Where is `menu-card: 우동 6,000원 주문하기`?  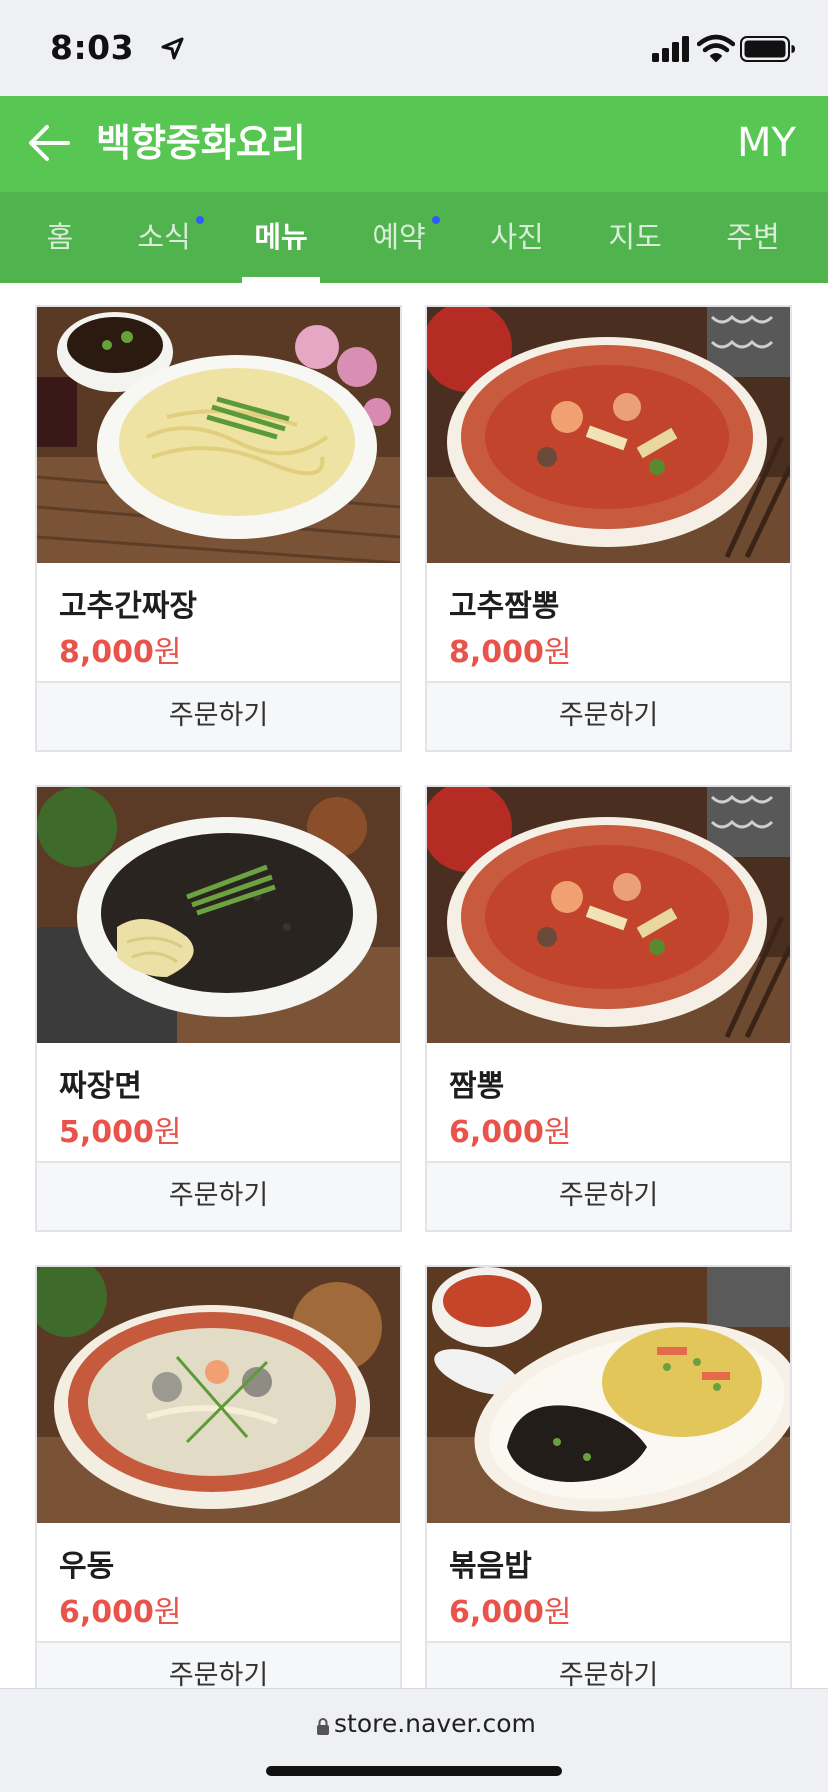 menu-card: 우동 6,000원 주문하기 is located at coordinates (218, 1476).